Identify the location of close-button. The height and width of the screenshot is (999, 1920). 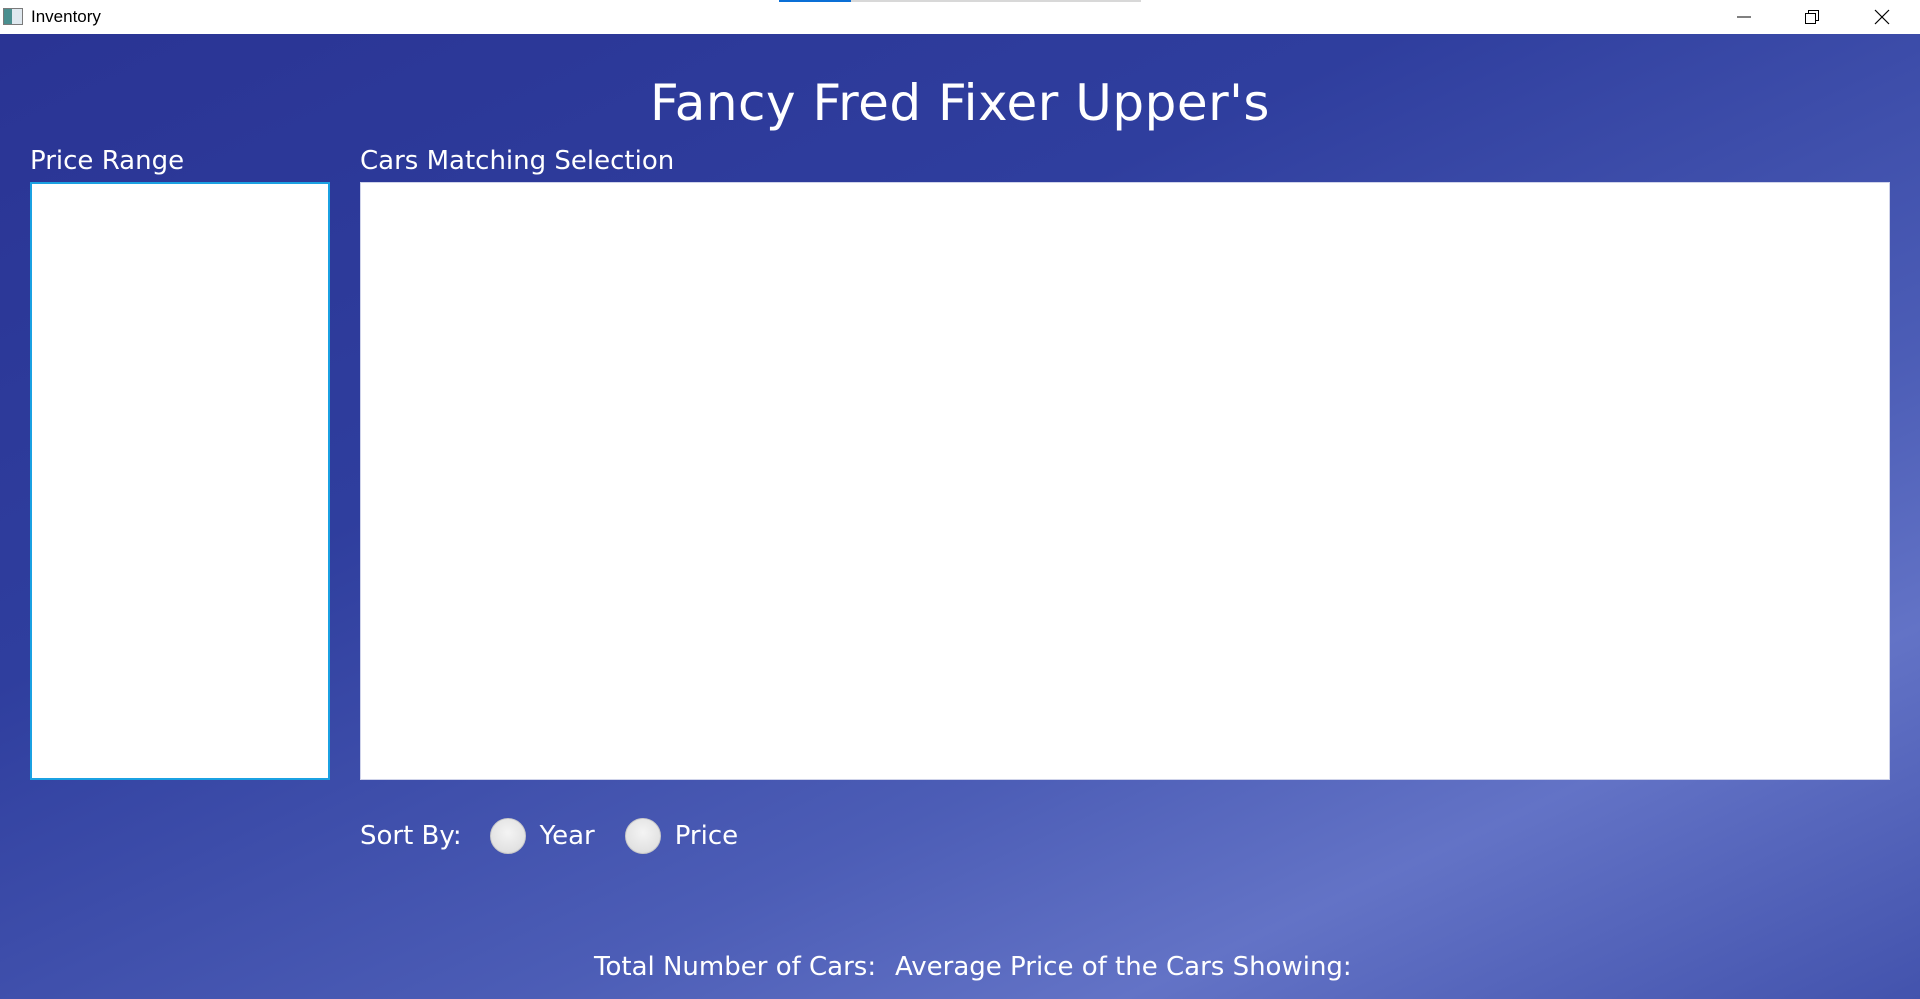
(1882, 17).